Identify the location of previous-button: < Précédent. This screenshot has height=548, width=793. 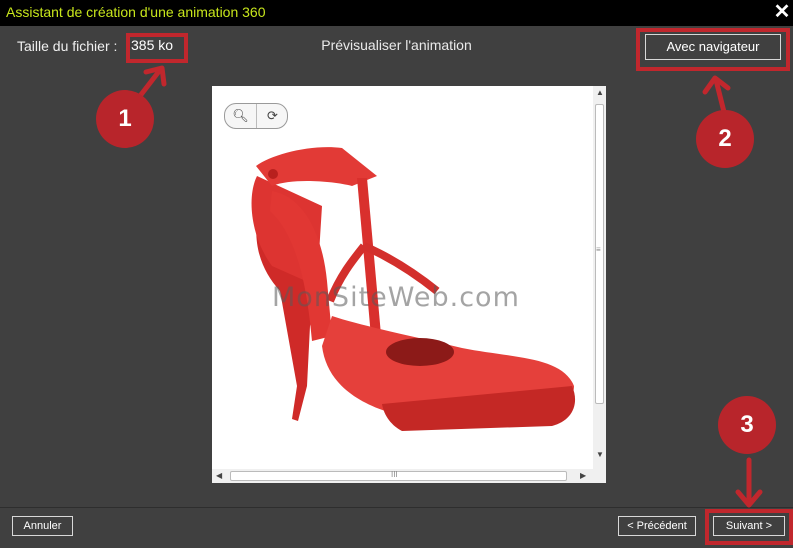
(657, 526).